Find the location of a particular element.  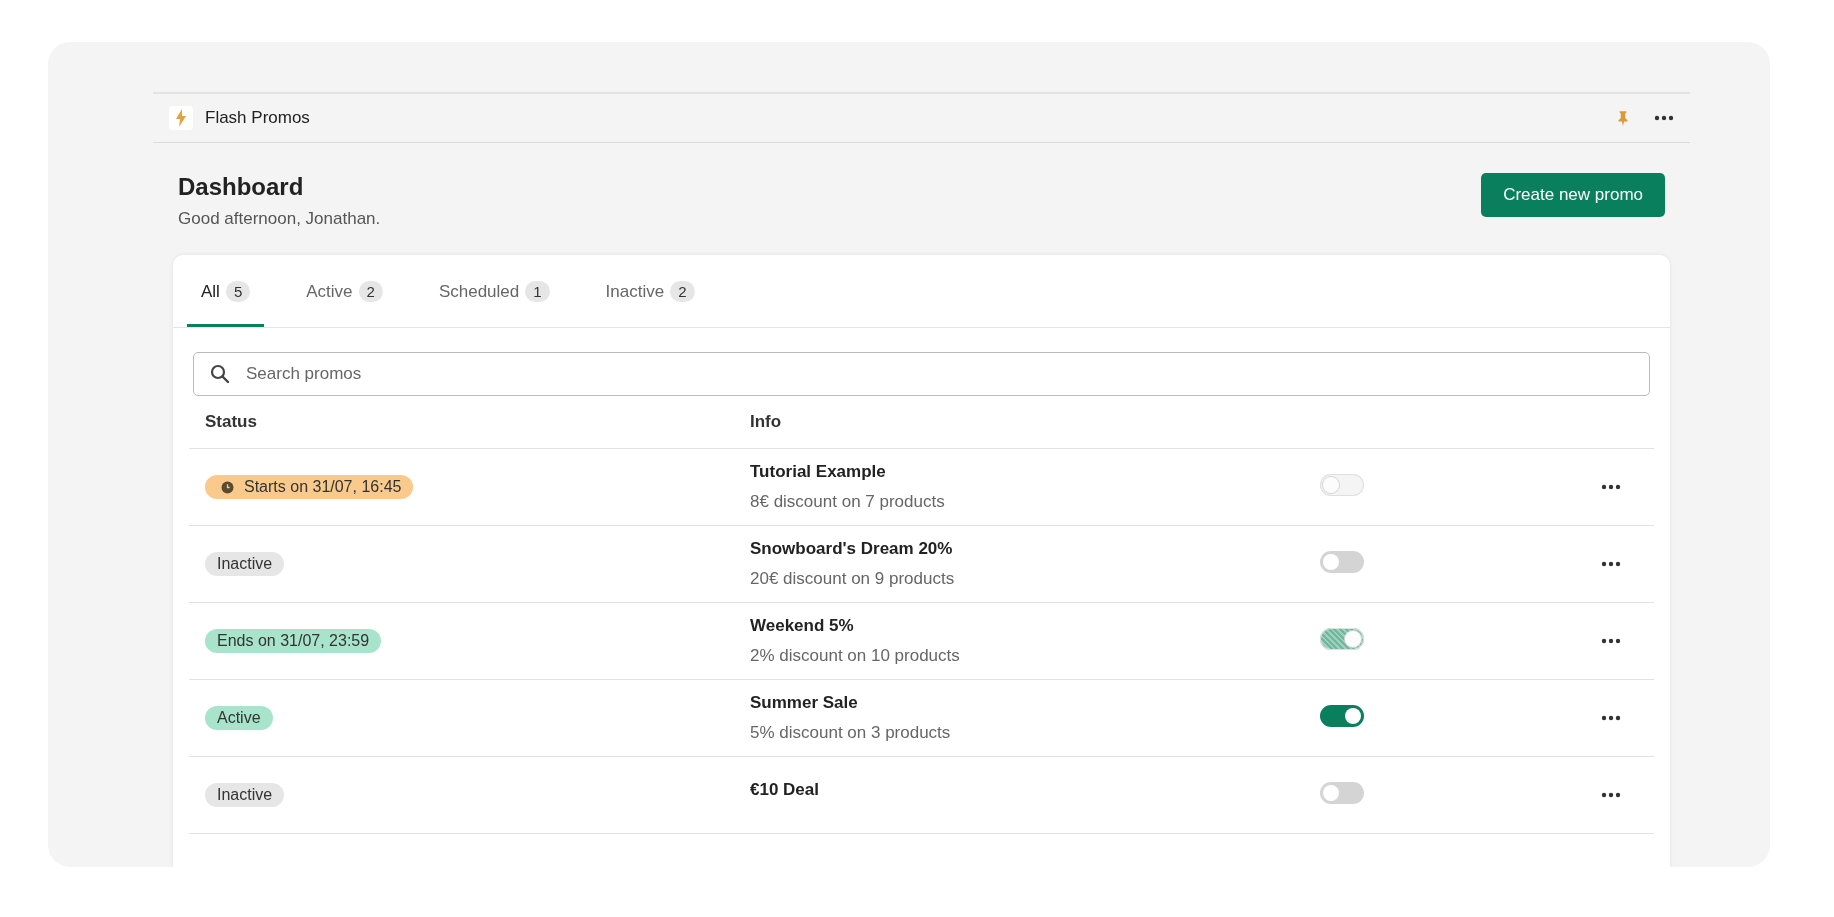

greeting-text: Good afternoon, Jonathan. is located at coordinates (279, 219).